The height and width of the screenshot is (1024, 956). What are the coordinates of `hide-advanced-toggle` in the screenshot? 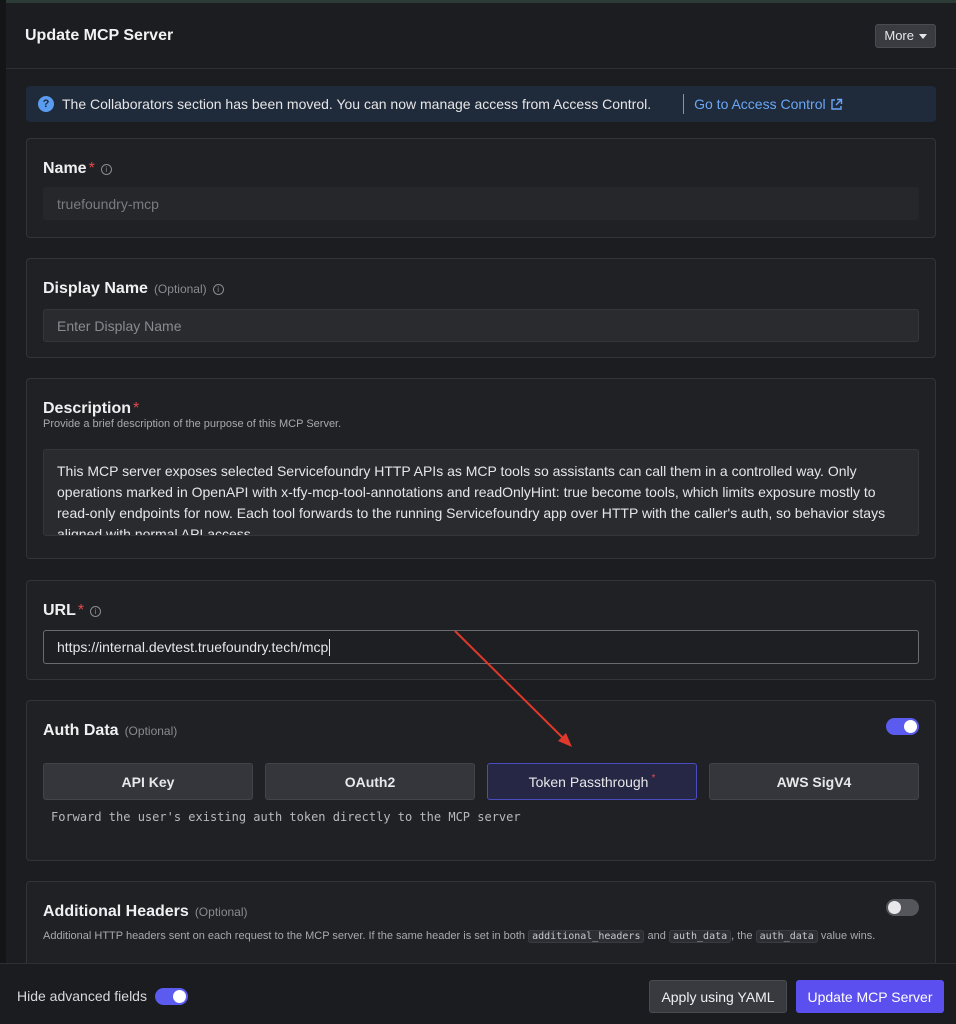 It's located at (171, 996).